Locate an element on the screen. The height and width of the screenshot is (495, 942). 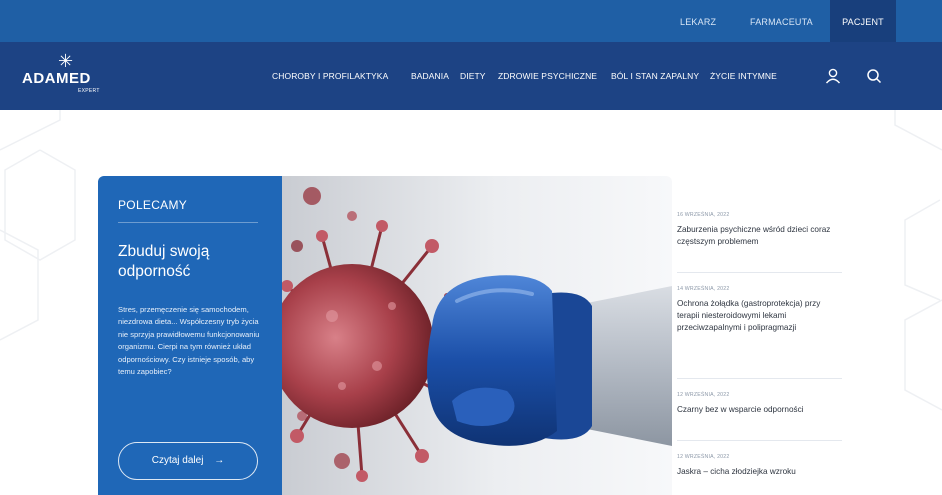
article-title: Jaskra – cicha złodziejka wzroku is located at coordinates (759, 472).